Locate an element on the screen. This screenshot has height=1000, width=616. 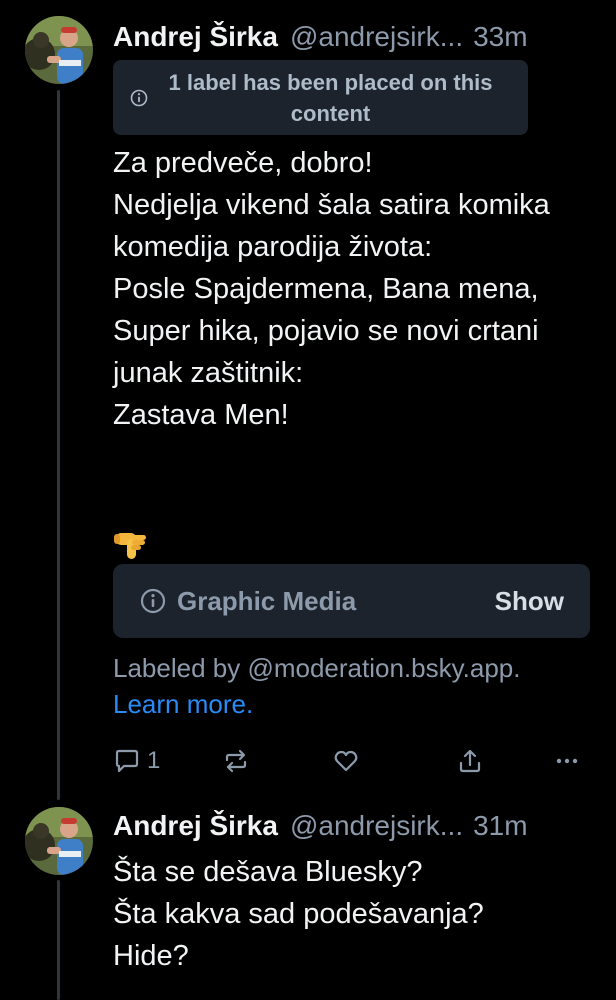
more-options-button is located at coordinates (567, 761).